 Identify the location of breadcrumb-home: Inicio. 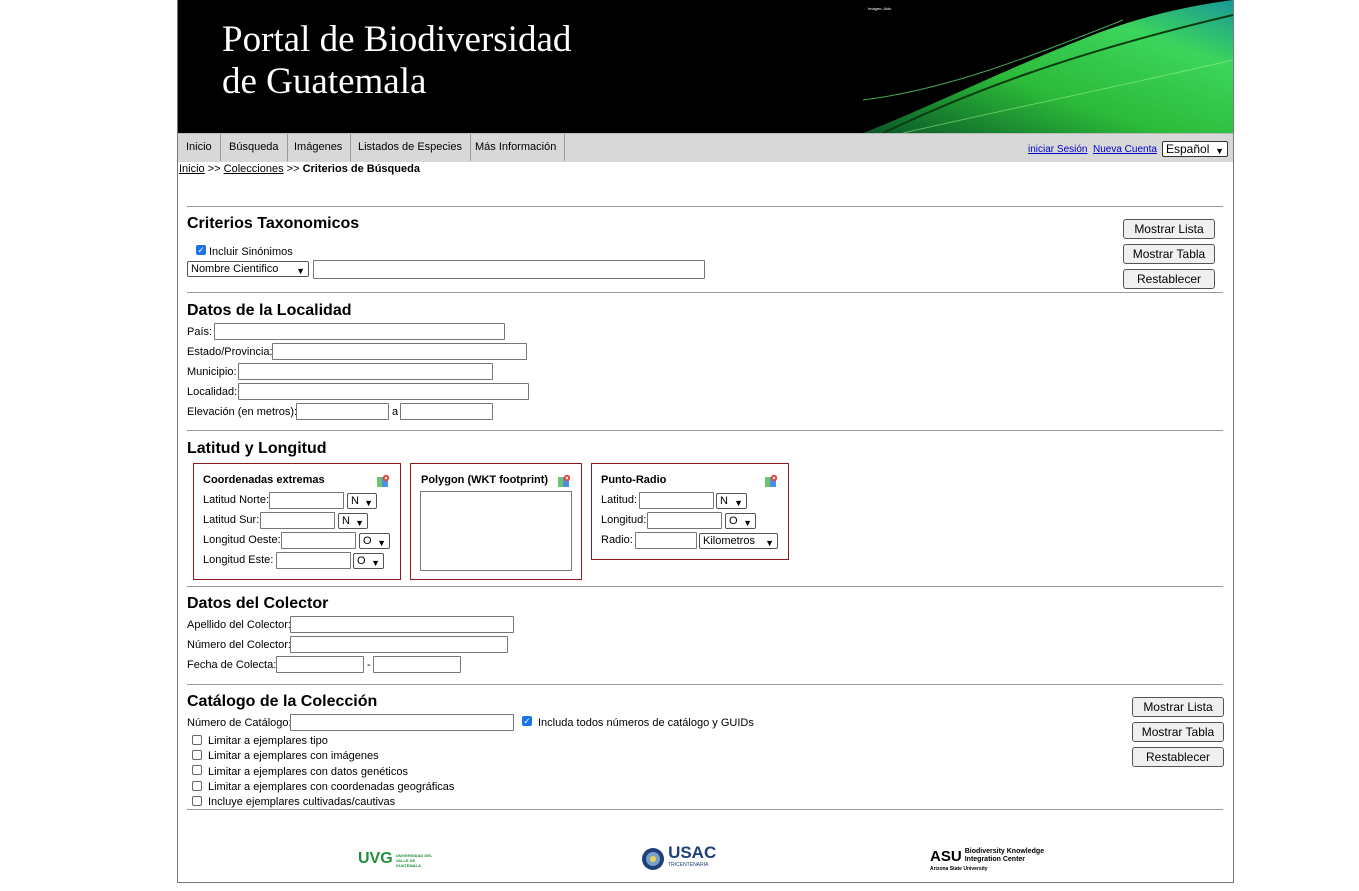
(192, 169).